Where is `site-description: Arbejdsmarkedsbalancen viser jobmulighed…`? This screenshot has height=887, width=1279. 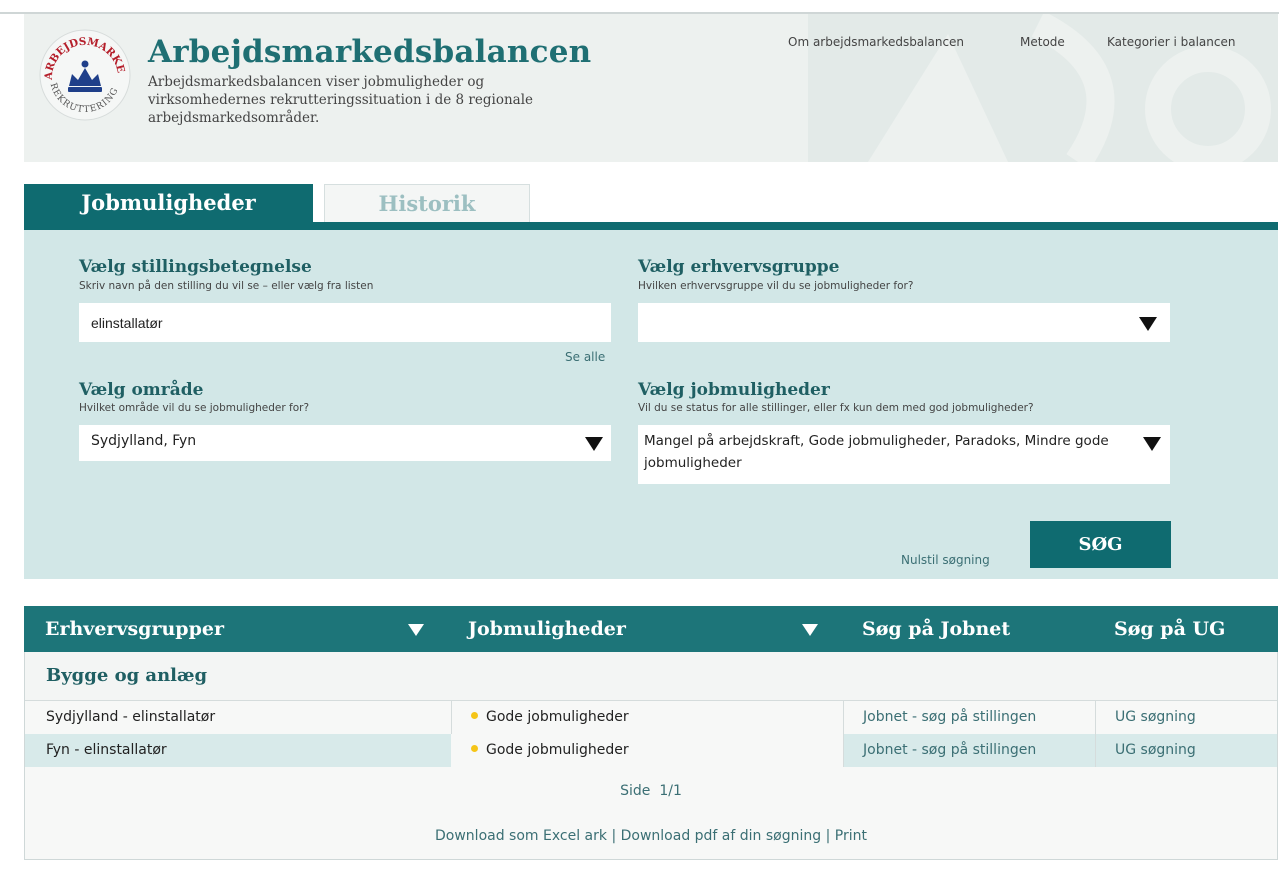 site-description: Arbejdsmarkedsbalancen viser jobmulighed… is located at coordinates (341, 100).